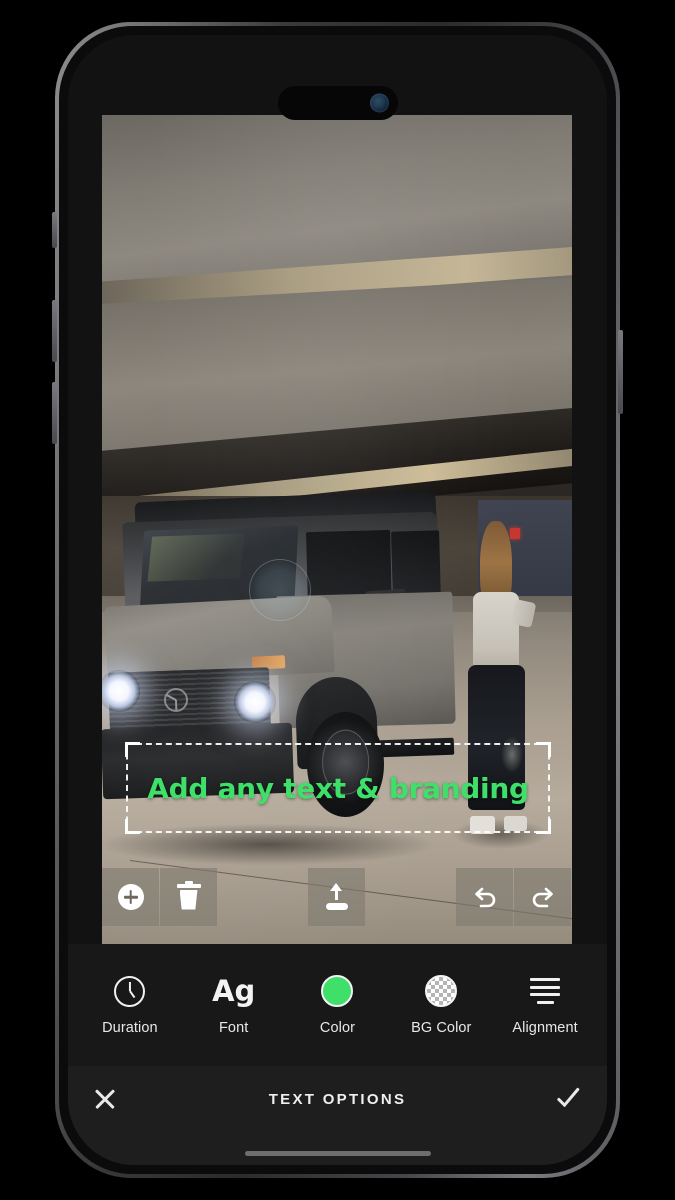 This screenshot has width=675, height=1200. I want to click on option-bg-color-label: BG Color, so click(441, 1028).